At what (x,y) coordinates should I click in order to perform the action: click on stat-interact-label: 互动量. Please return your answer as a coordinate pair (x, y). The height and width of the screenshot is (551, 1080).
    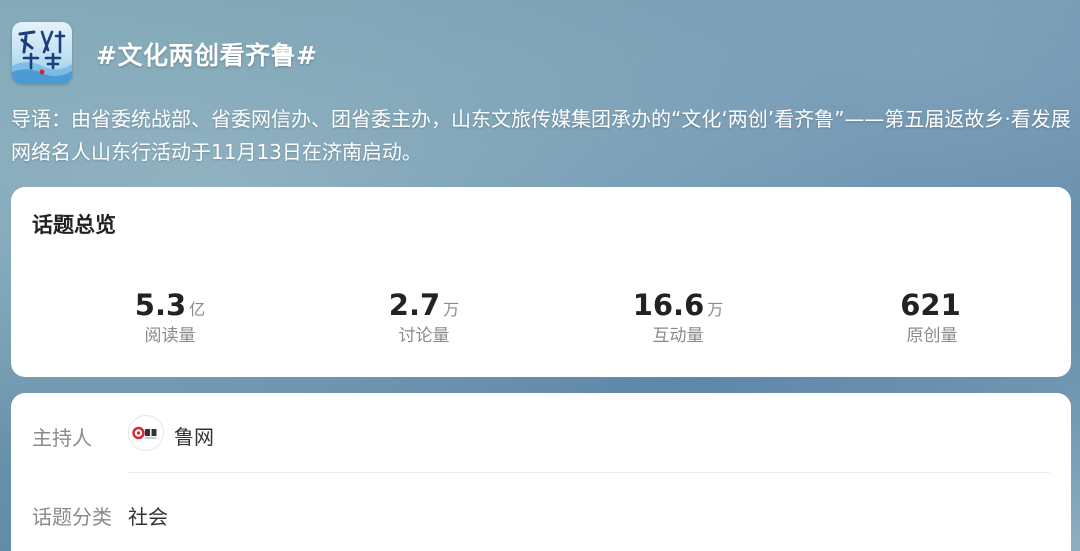
    Looking at the image, I should click on (678, 336).